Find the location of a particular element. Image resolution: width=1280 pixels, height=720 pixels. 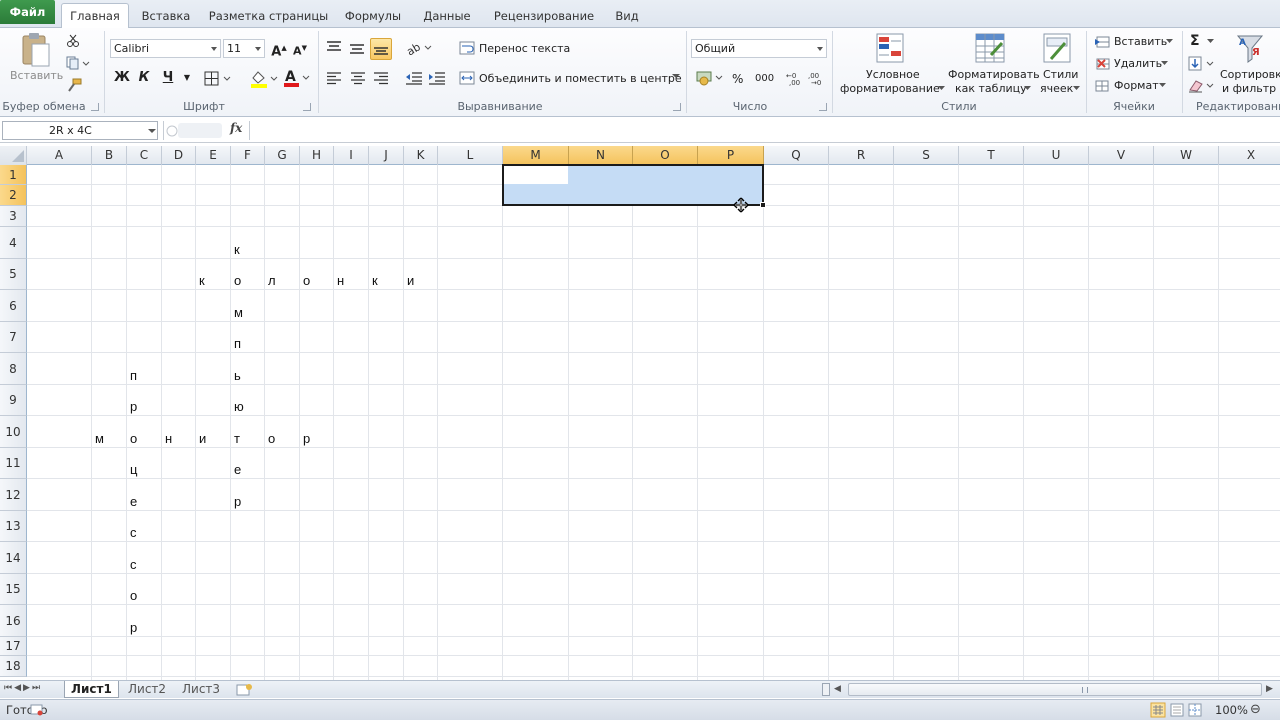

column-header-Q: Q is located at coordinates (796, 155).